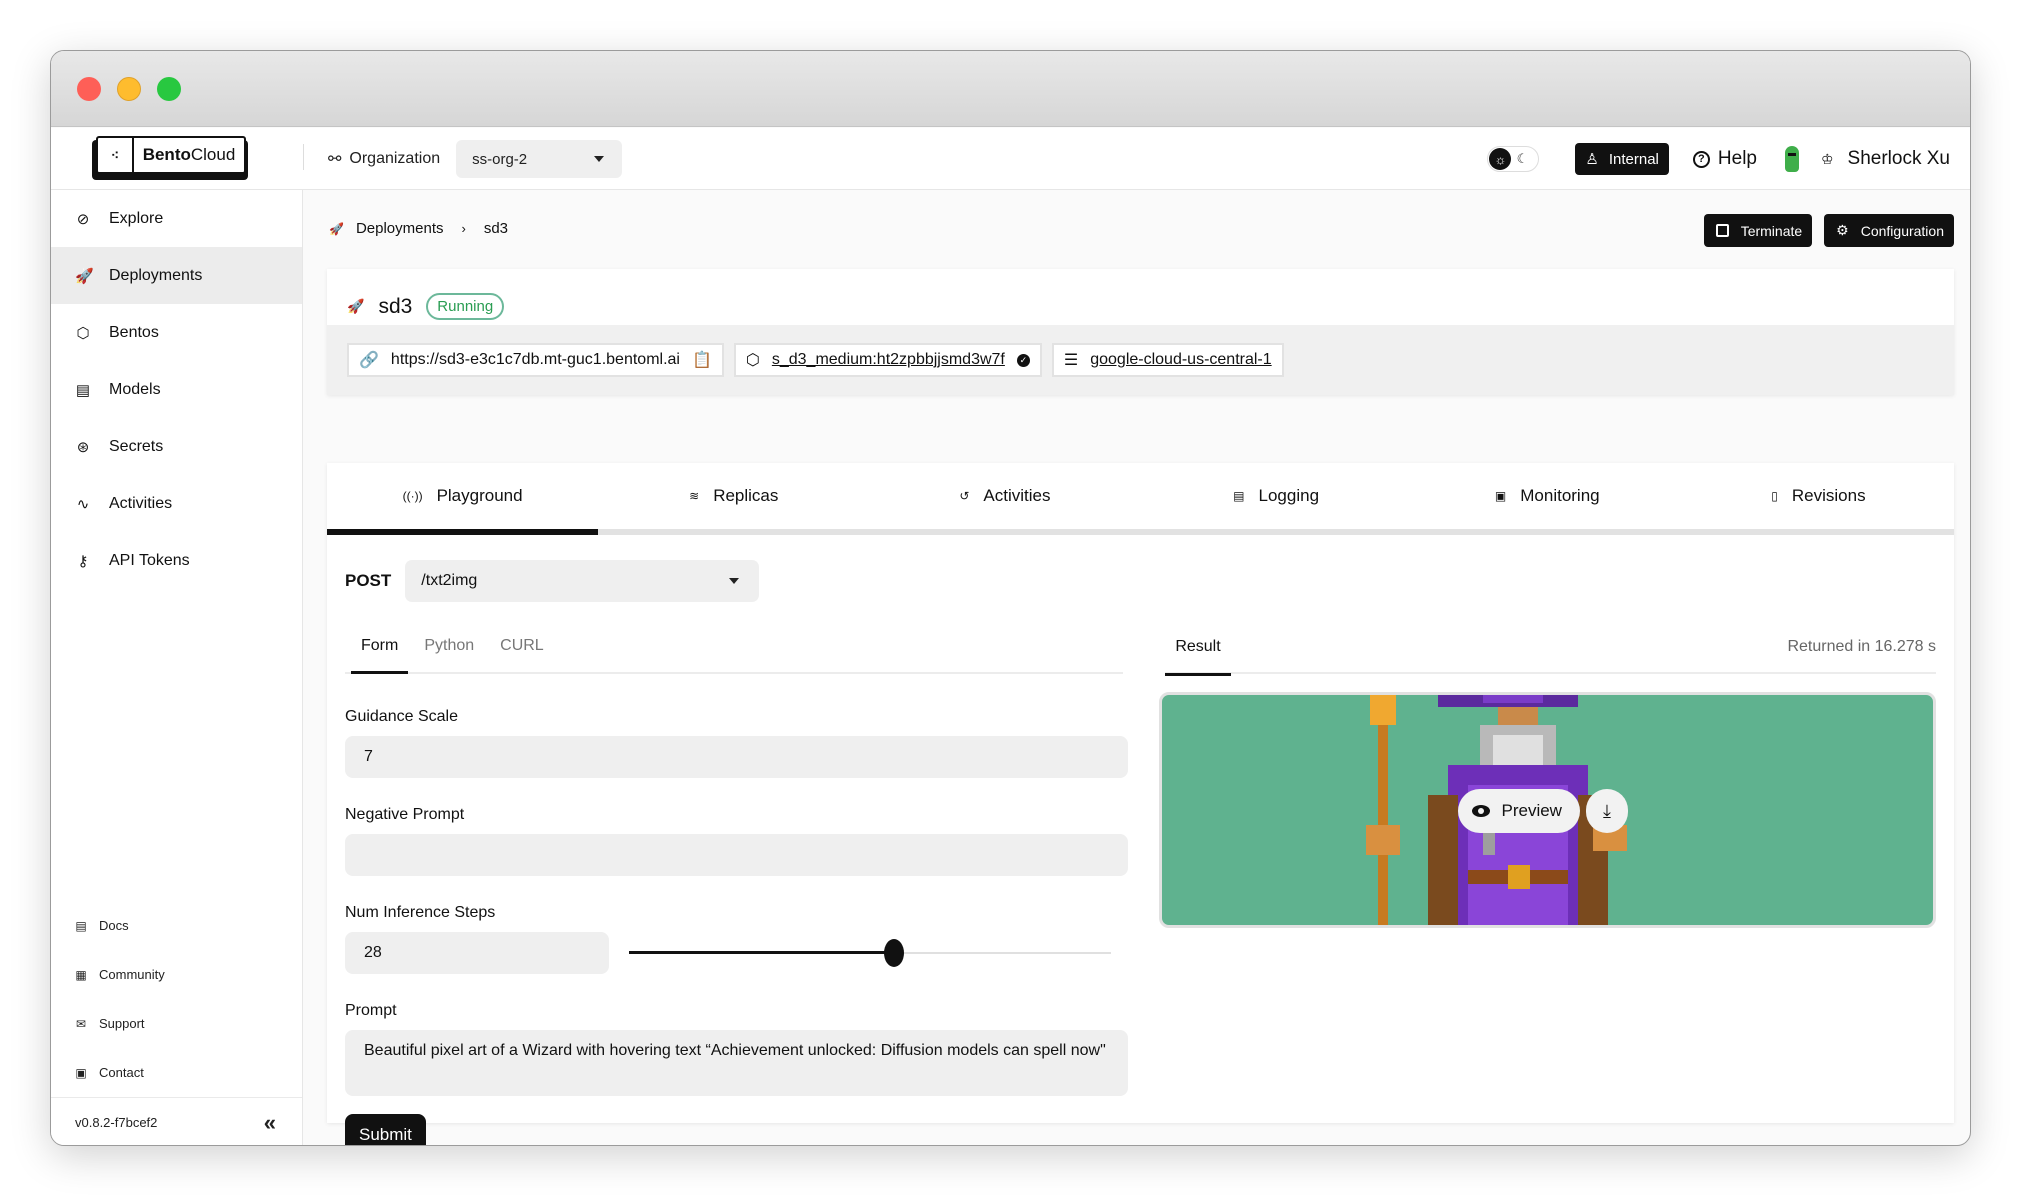 The image size is (2022, 1197). What do you see at coordinates (426, 306) in the screenshot?
I see `deployment-title: 🚀 sd3 Running` at bounding box center [426, 306].